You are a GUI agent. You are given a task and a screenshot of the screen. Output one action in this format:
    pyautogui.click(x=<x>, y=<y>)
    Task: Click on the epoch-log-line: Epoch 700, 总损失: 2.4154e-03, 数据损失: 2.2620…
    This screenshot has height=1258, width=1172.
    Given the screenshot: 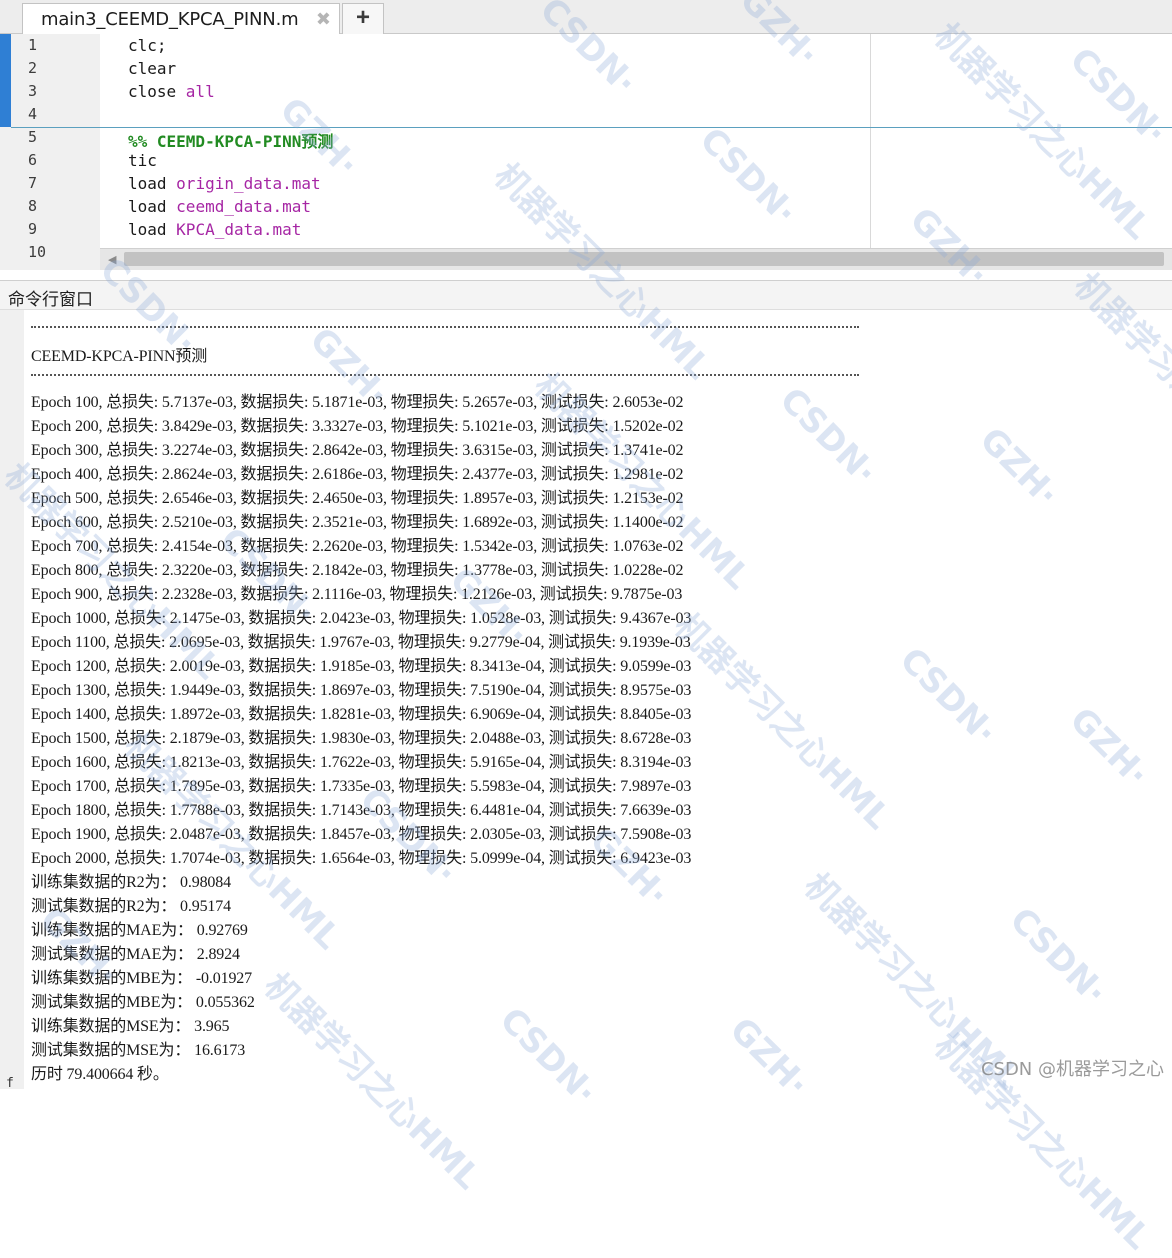 What is the action you would take?
    pyautogui.click(x=357, y=546)
    